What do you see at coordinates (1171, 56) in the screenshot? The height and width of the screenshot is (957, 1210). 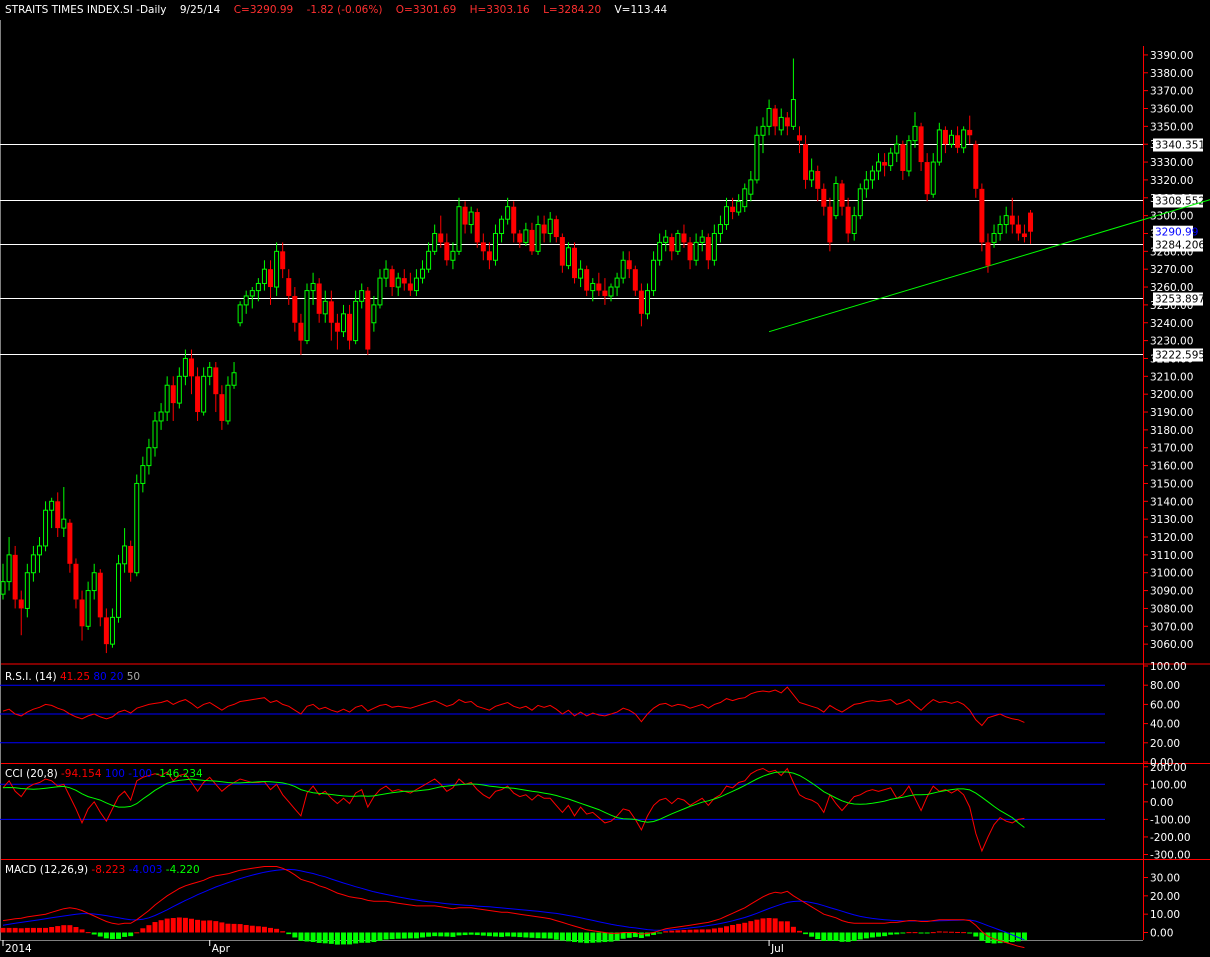 I see `price-axis-tick-label: 3390.00` at bounding box center [1171, 56].